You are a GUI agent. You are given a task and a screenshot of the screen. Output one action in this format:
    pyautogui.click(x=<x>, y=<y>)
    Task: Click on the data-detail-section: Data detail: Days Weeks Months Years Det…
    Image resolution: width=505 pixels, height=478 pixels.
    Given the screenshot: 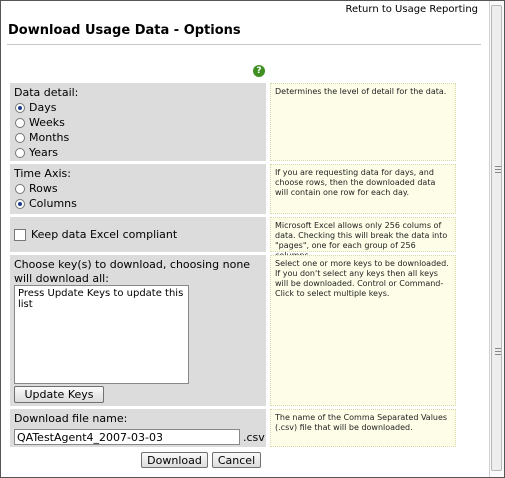 What is the action you would take?
    pyautogui.click(x=233, y=122)
    